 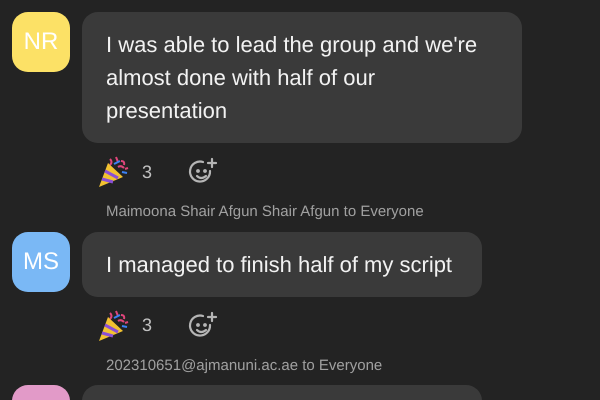 What do you see at coordinates (41, 42) in the screenshot?
I see `avatar: NR` at bounding box center [41, 42].